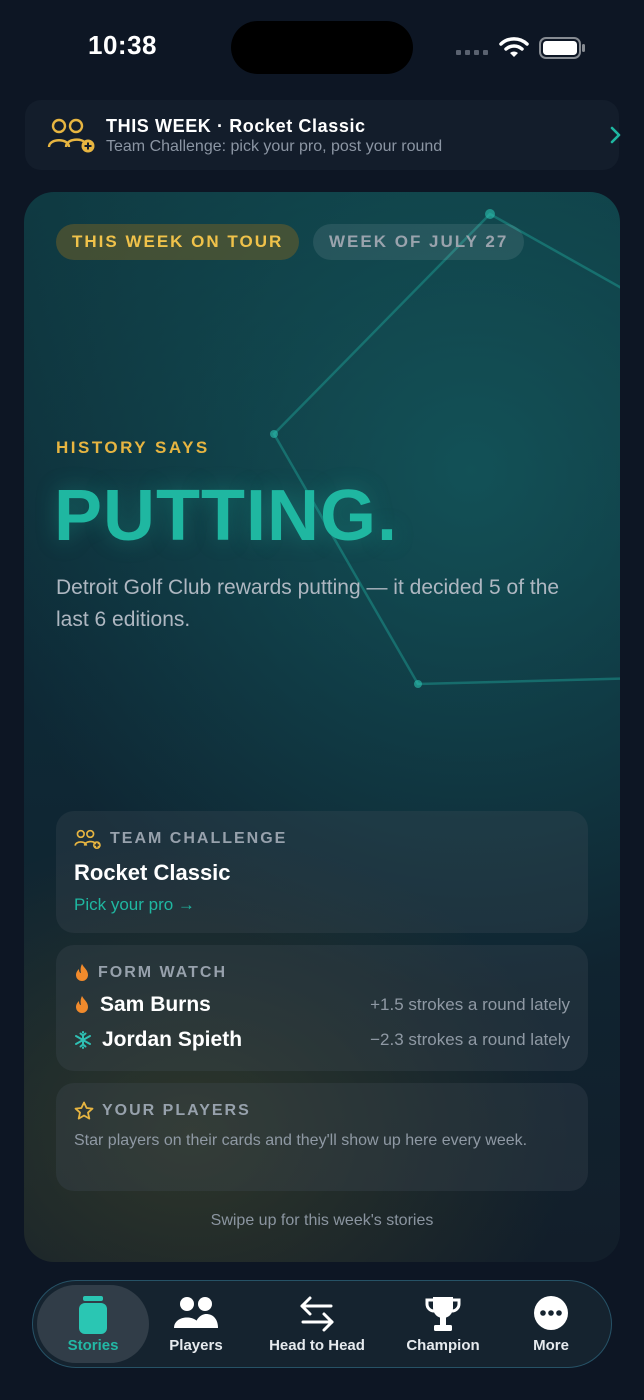 Image resolution: width=644 pixels, height=1400 pixels. I want to click on snowflake-icon, so click(83, 1040).